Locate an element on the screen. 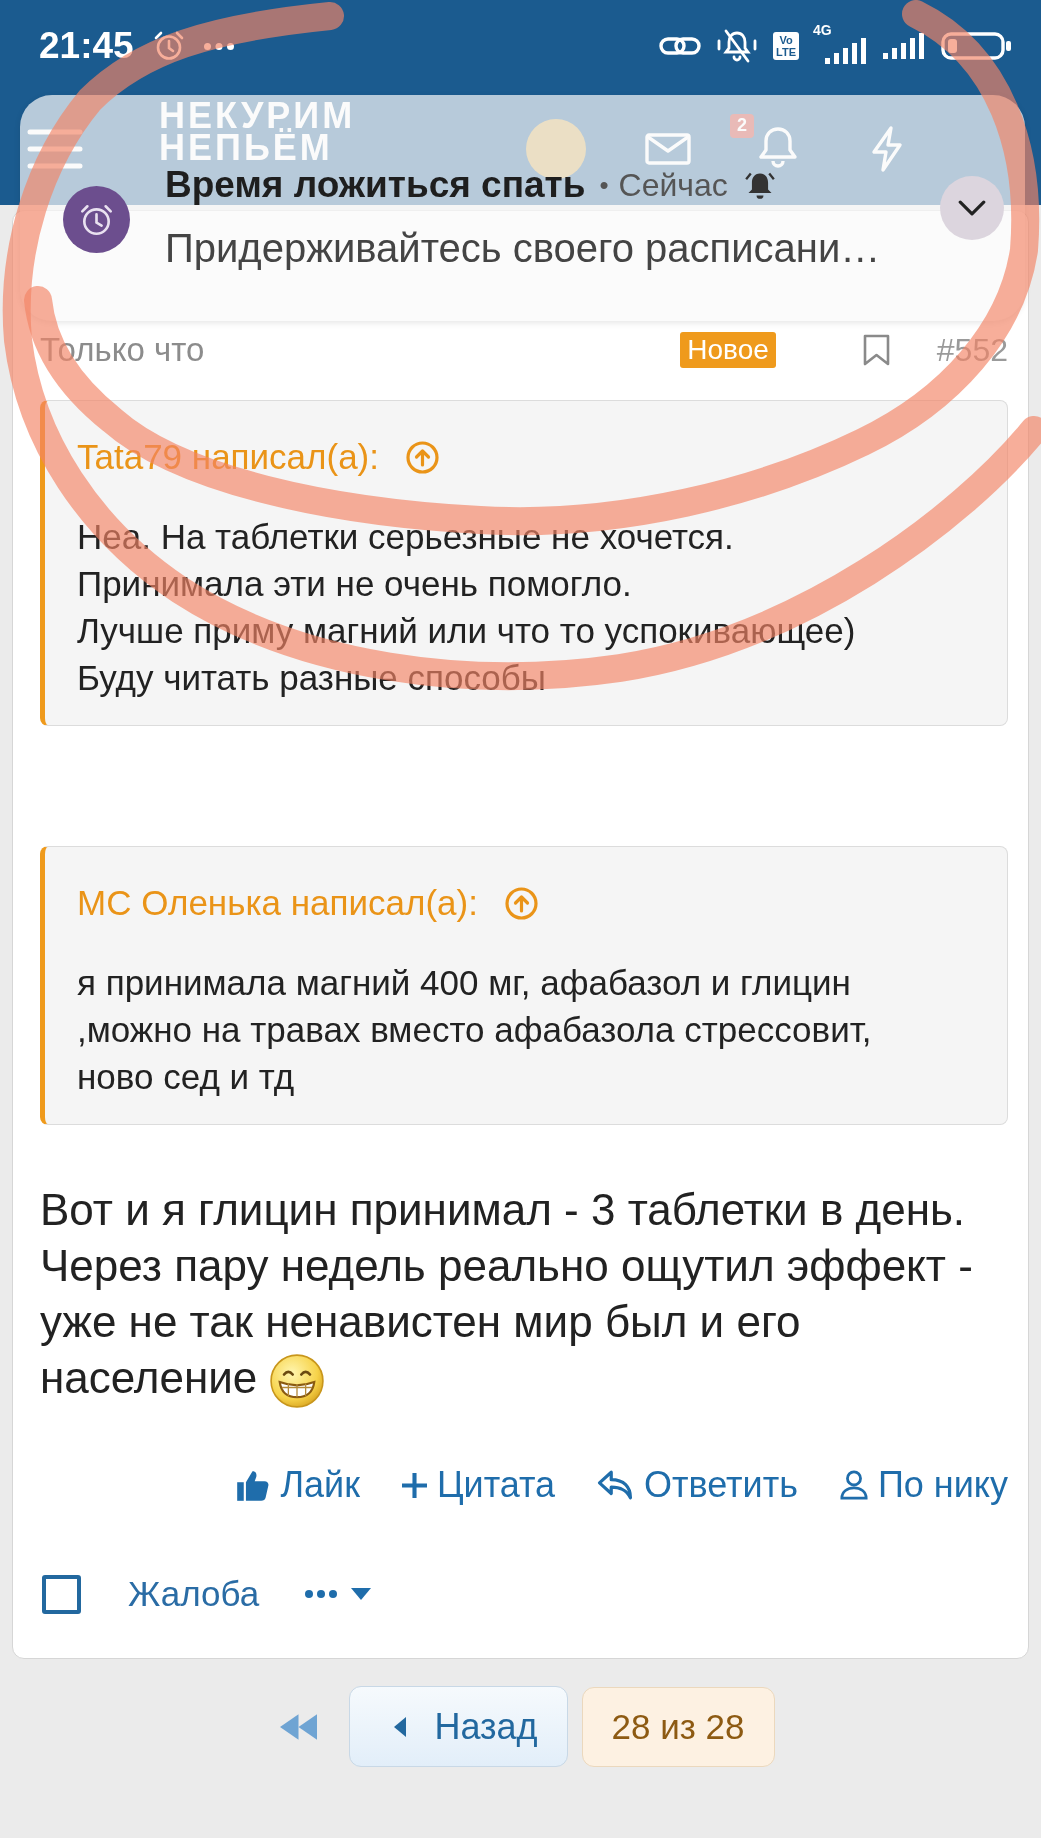 The width and height of the screenshot is (1041, 1838). volte-badge: Vo LTE is located at coordinates (786, 46).